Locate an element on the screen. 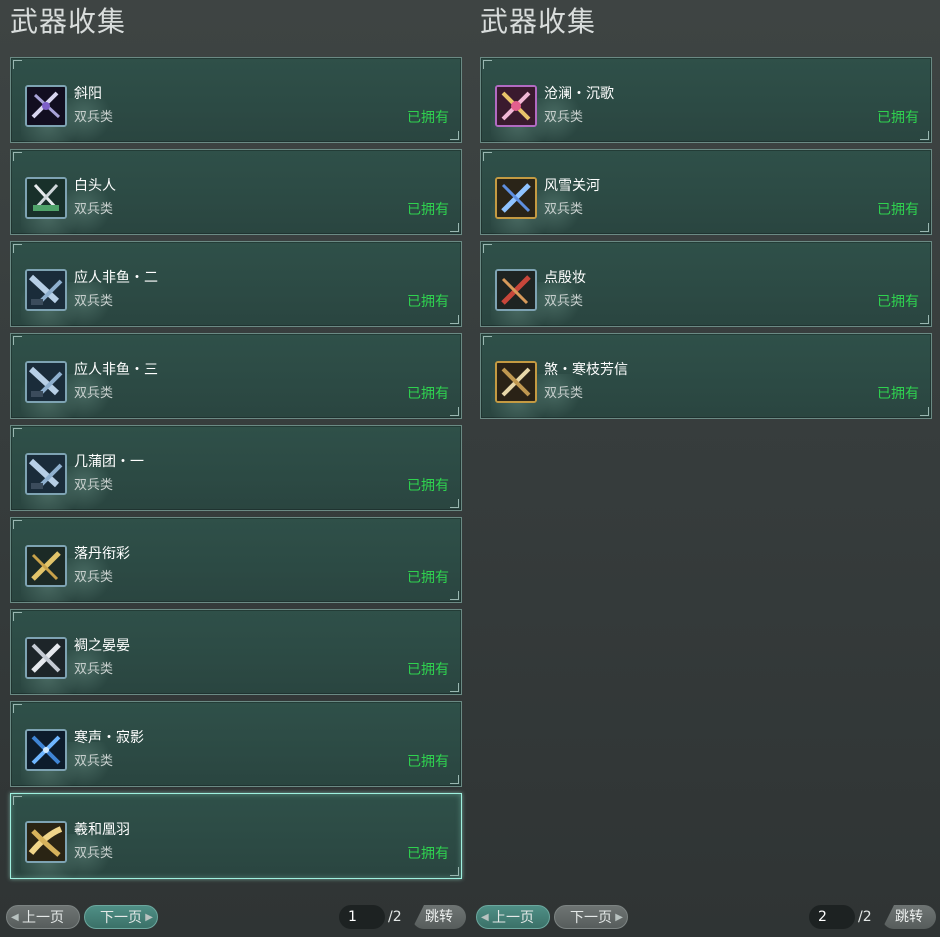  silver-twin-blades-icon is located at coordinates (46, 658).